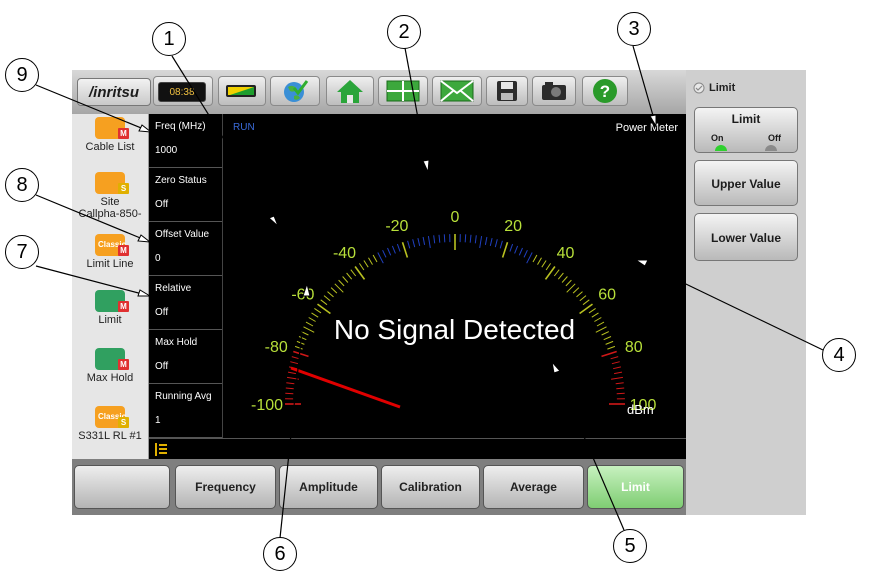  Describe the element at coordinates (22, 75) in the screenshot. I see `callout-9: 9` at that location.